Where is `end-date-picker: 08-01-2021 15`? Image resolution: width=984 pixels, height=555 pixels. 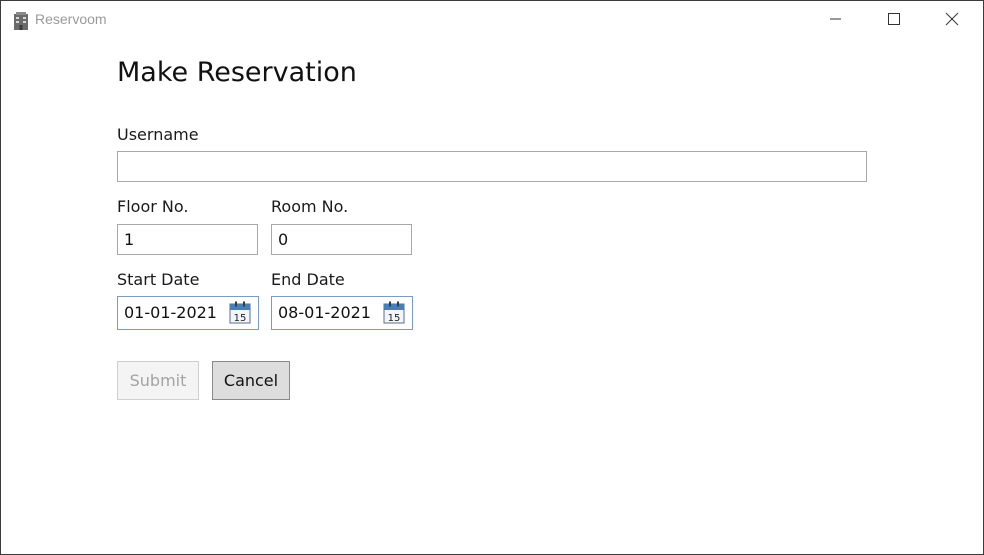
end-date-picker: 08-01-2021 15 is located at coordinates (342, 313).